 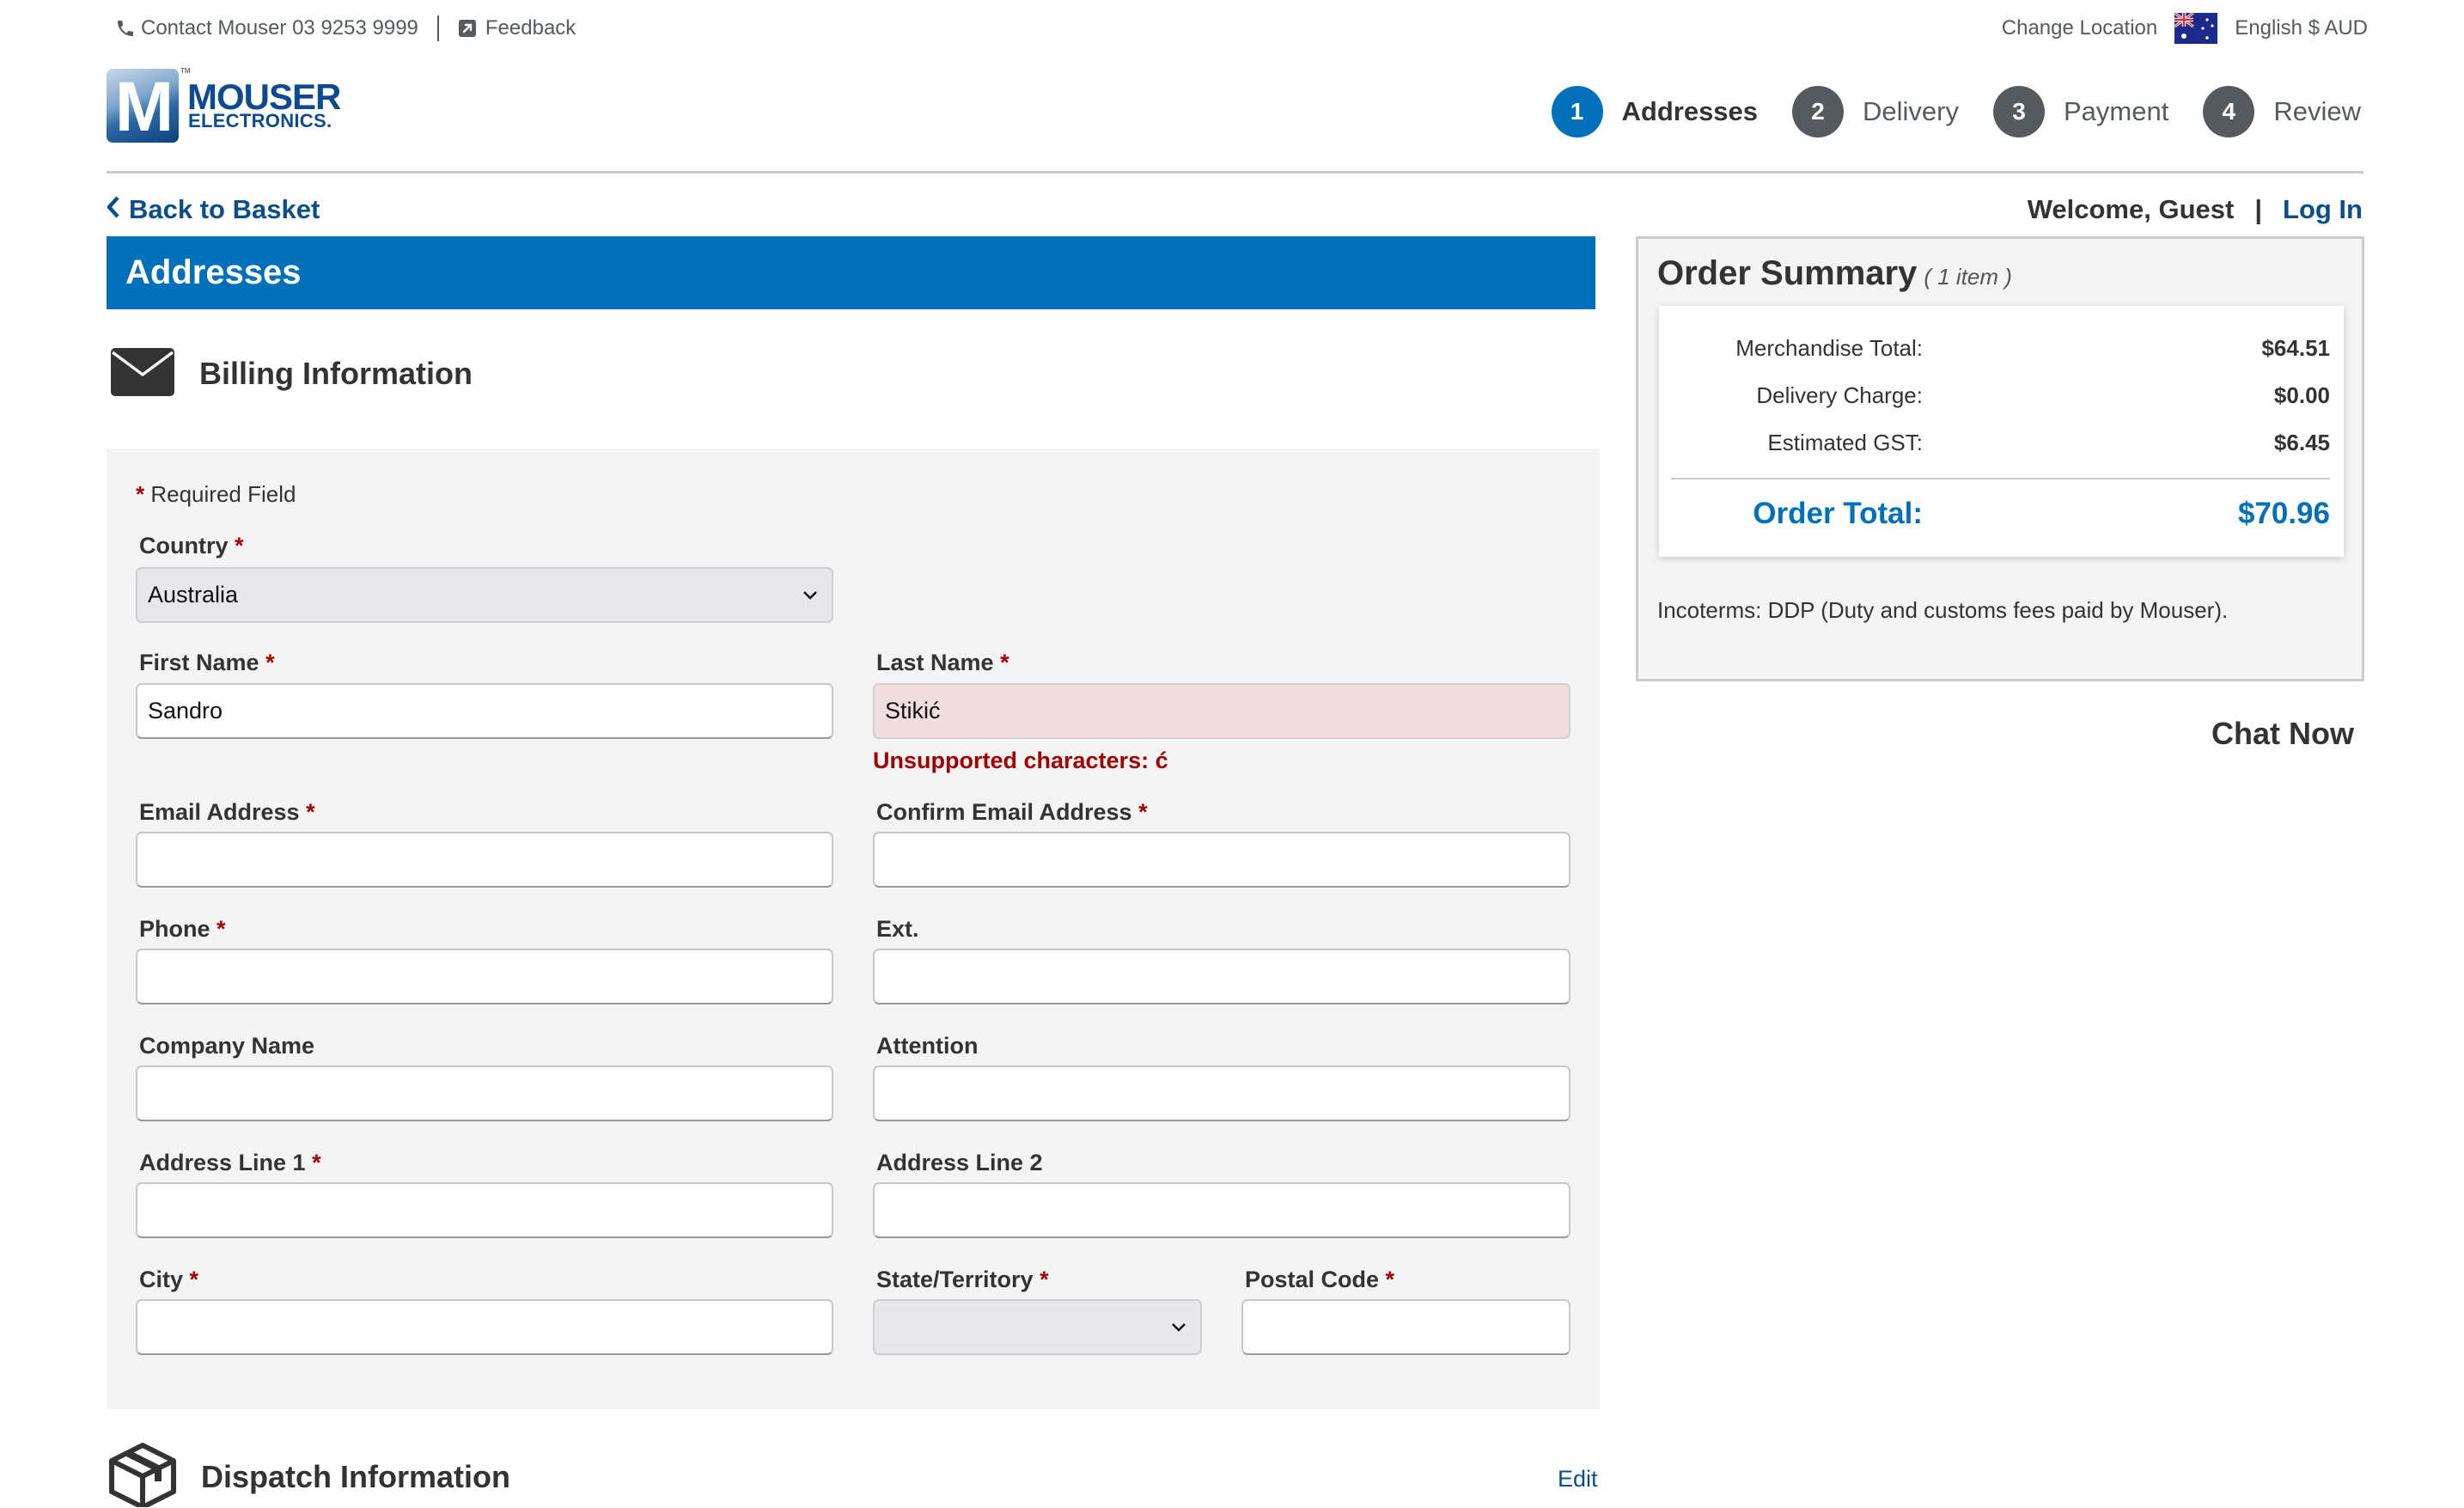 I want to click on city-input, so click(x=484, y=1327).